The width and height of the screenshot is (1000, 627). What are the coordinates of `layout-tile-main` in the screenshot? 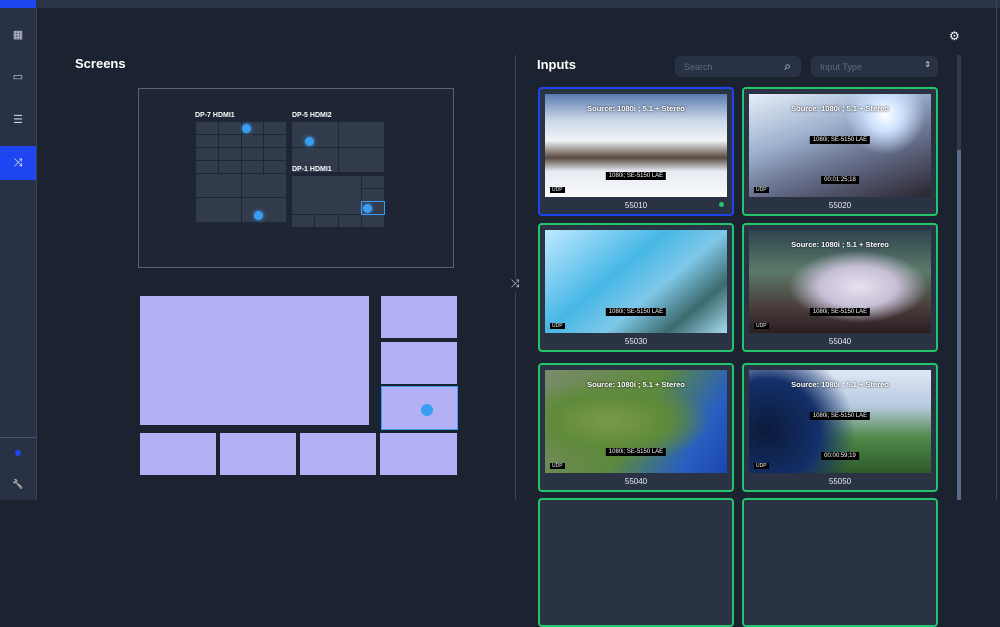 It's located at (254, 360).